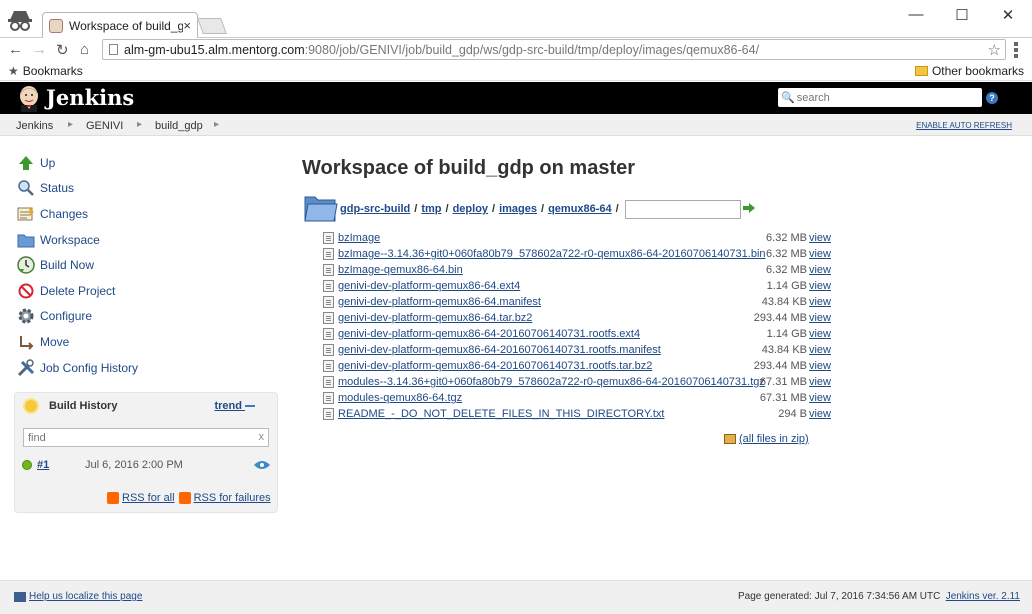 The height and width of the screenshot is (614, 1032). Describe the element at coordinates (992, 98) in the screenshot. I see `help-icon: ?` at that location.